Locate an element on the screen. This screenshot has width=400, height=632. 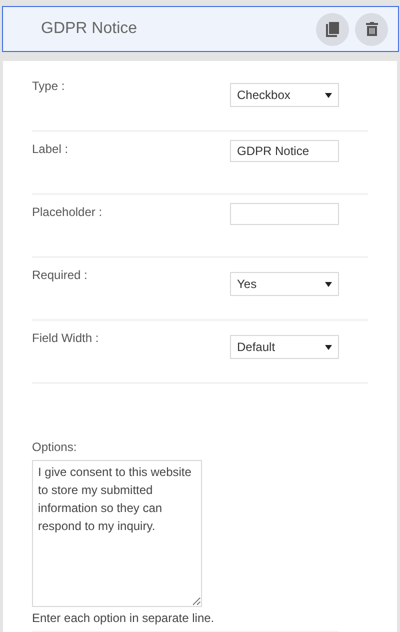
field-title: GDPR Notice is located at coordinates (89, 29).